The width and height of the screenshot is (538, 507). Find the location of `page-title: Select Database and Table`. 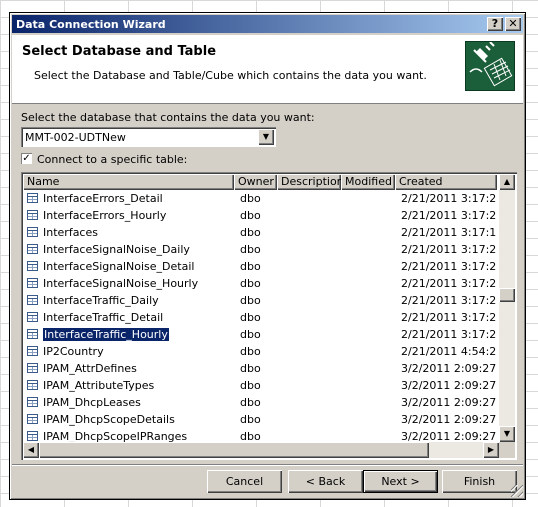

page-title: Select Database and Table is located at coordinates (119, 51).